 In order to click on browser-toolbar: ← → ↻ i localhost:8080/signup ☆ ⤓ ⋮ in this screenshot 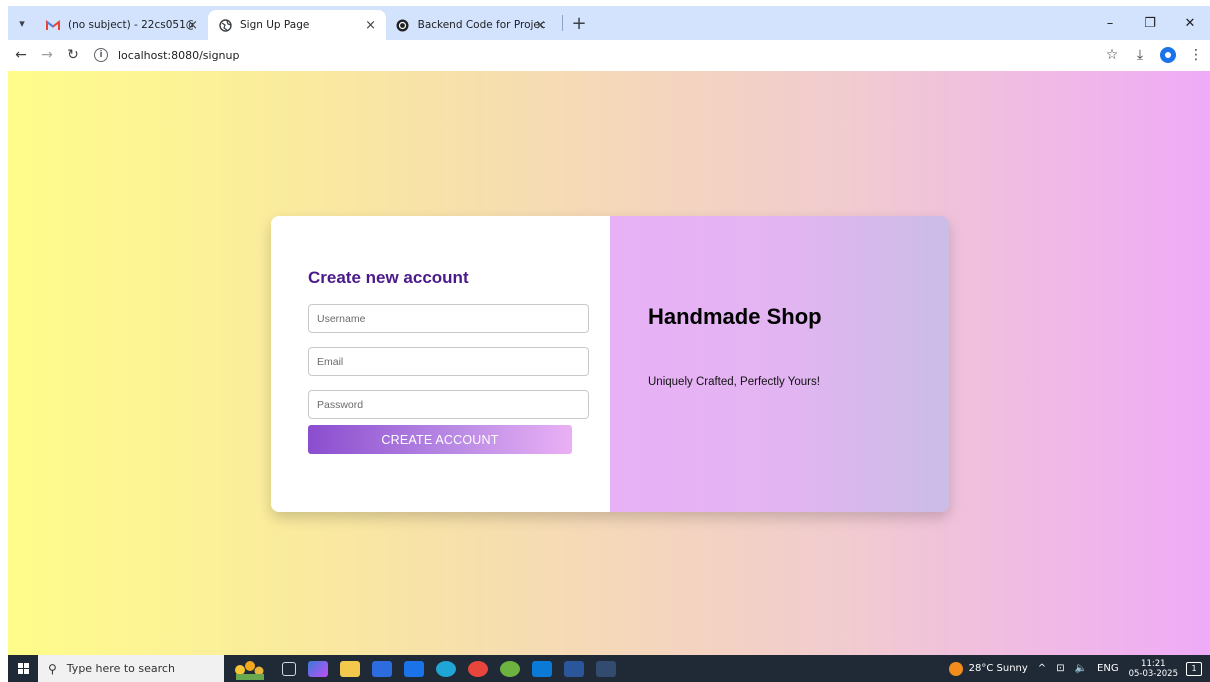, I will do `click(609, 55)`.